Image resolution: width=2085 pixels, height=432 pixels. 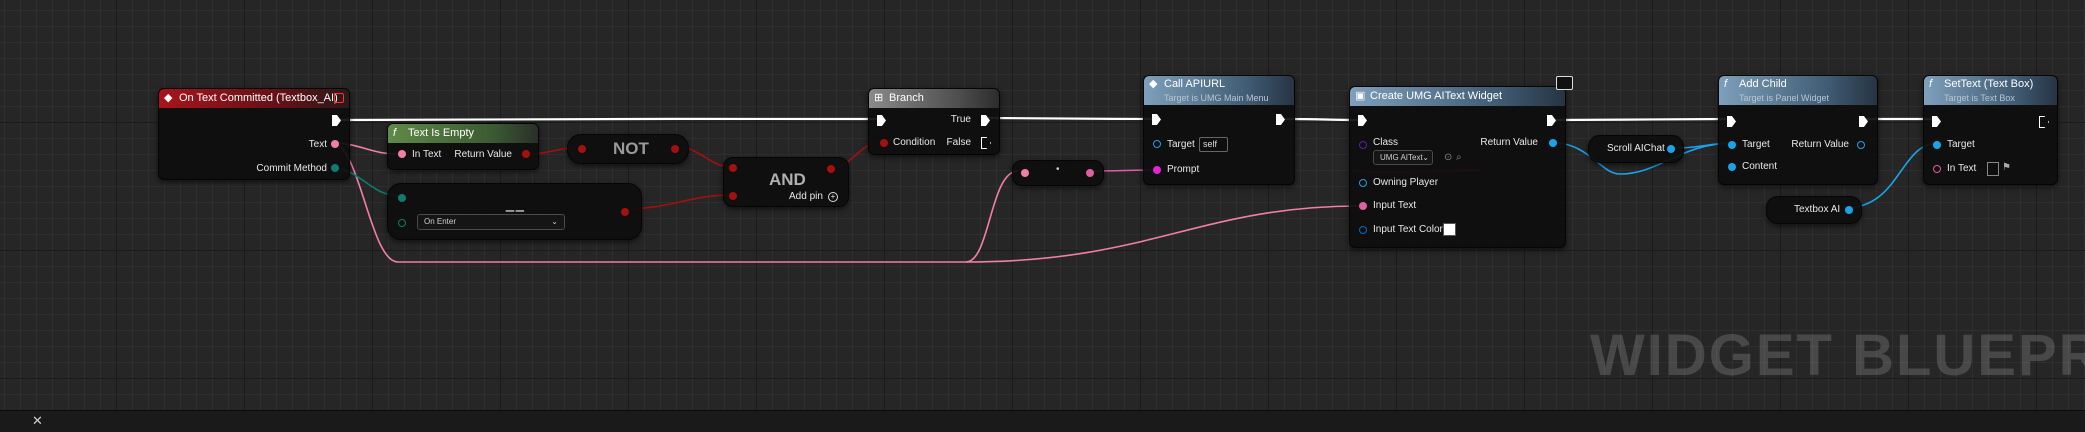 What do you see at coordinates (335, 168) in the screenshot?
I see `commit-method-output-pin` at bounding box center [335, 168].